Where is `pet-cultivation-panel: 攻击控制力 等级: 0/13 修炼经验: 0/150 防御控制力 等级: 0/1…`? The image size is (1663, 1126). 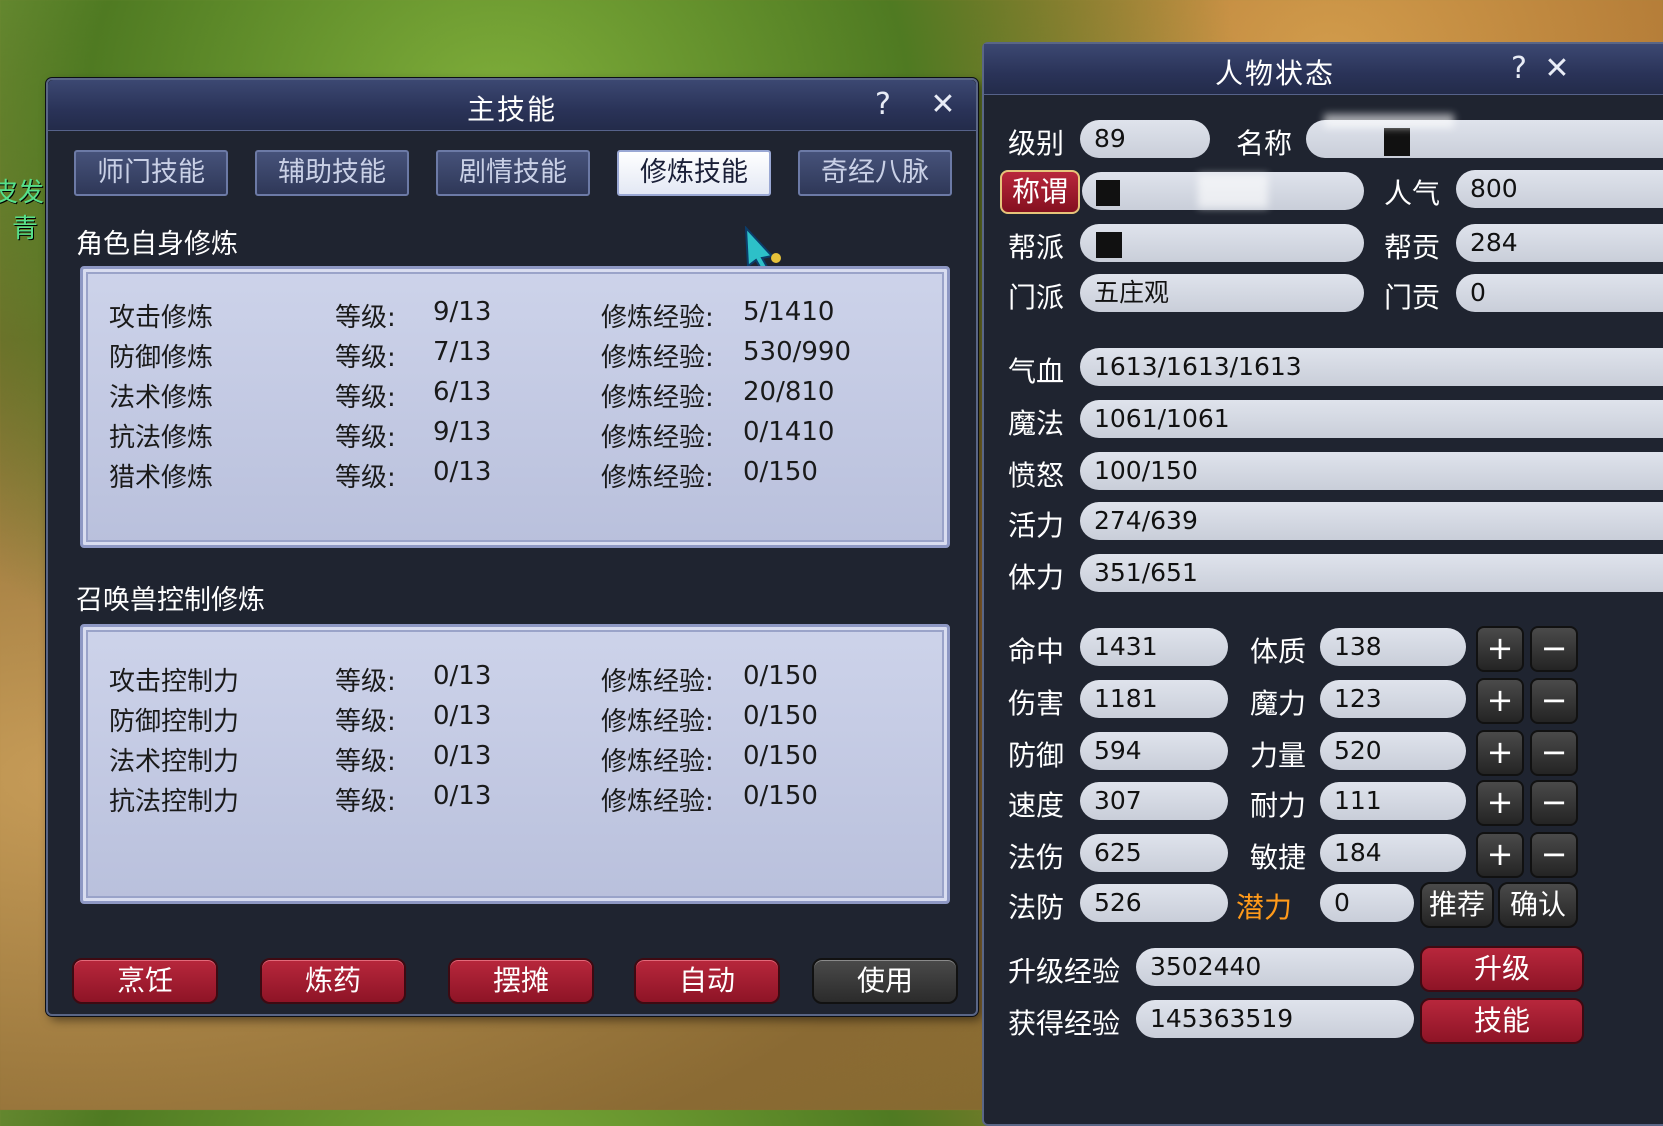 pet-cultivation-panel: 攻击控制力 等级: 0/13 修炼经验: 0/150 防御控制力 等级: 0/1… is located at coordinates (515, 764).